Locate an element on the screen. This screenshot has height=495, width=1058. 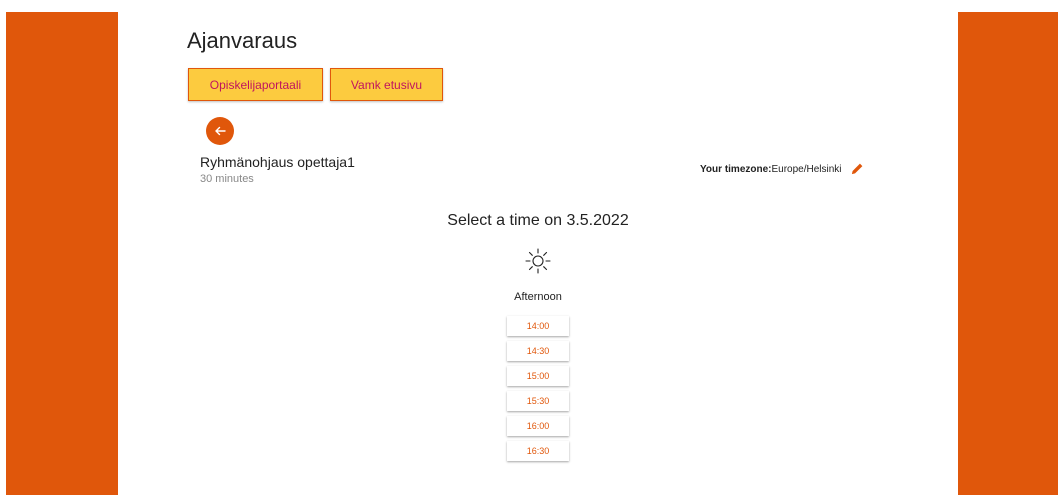
time-slot-button: 14:30 is located at coordinates (538, 351).